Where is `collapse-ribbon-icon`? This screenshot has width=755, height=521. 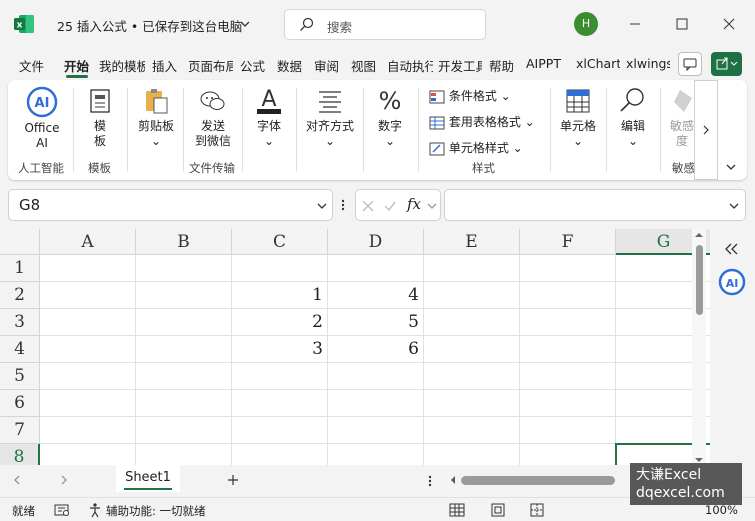
collapse-ribbon-icon is located at coordinates (731, 167).